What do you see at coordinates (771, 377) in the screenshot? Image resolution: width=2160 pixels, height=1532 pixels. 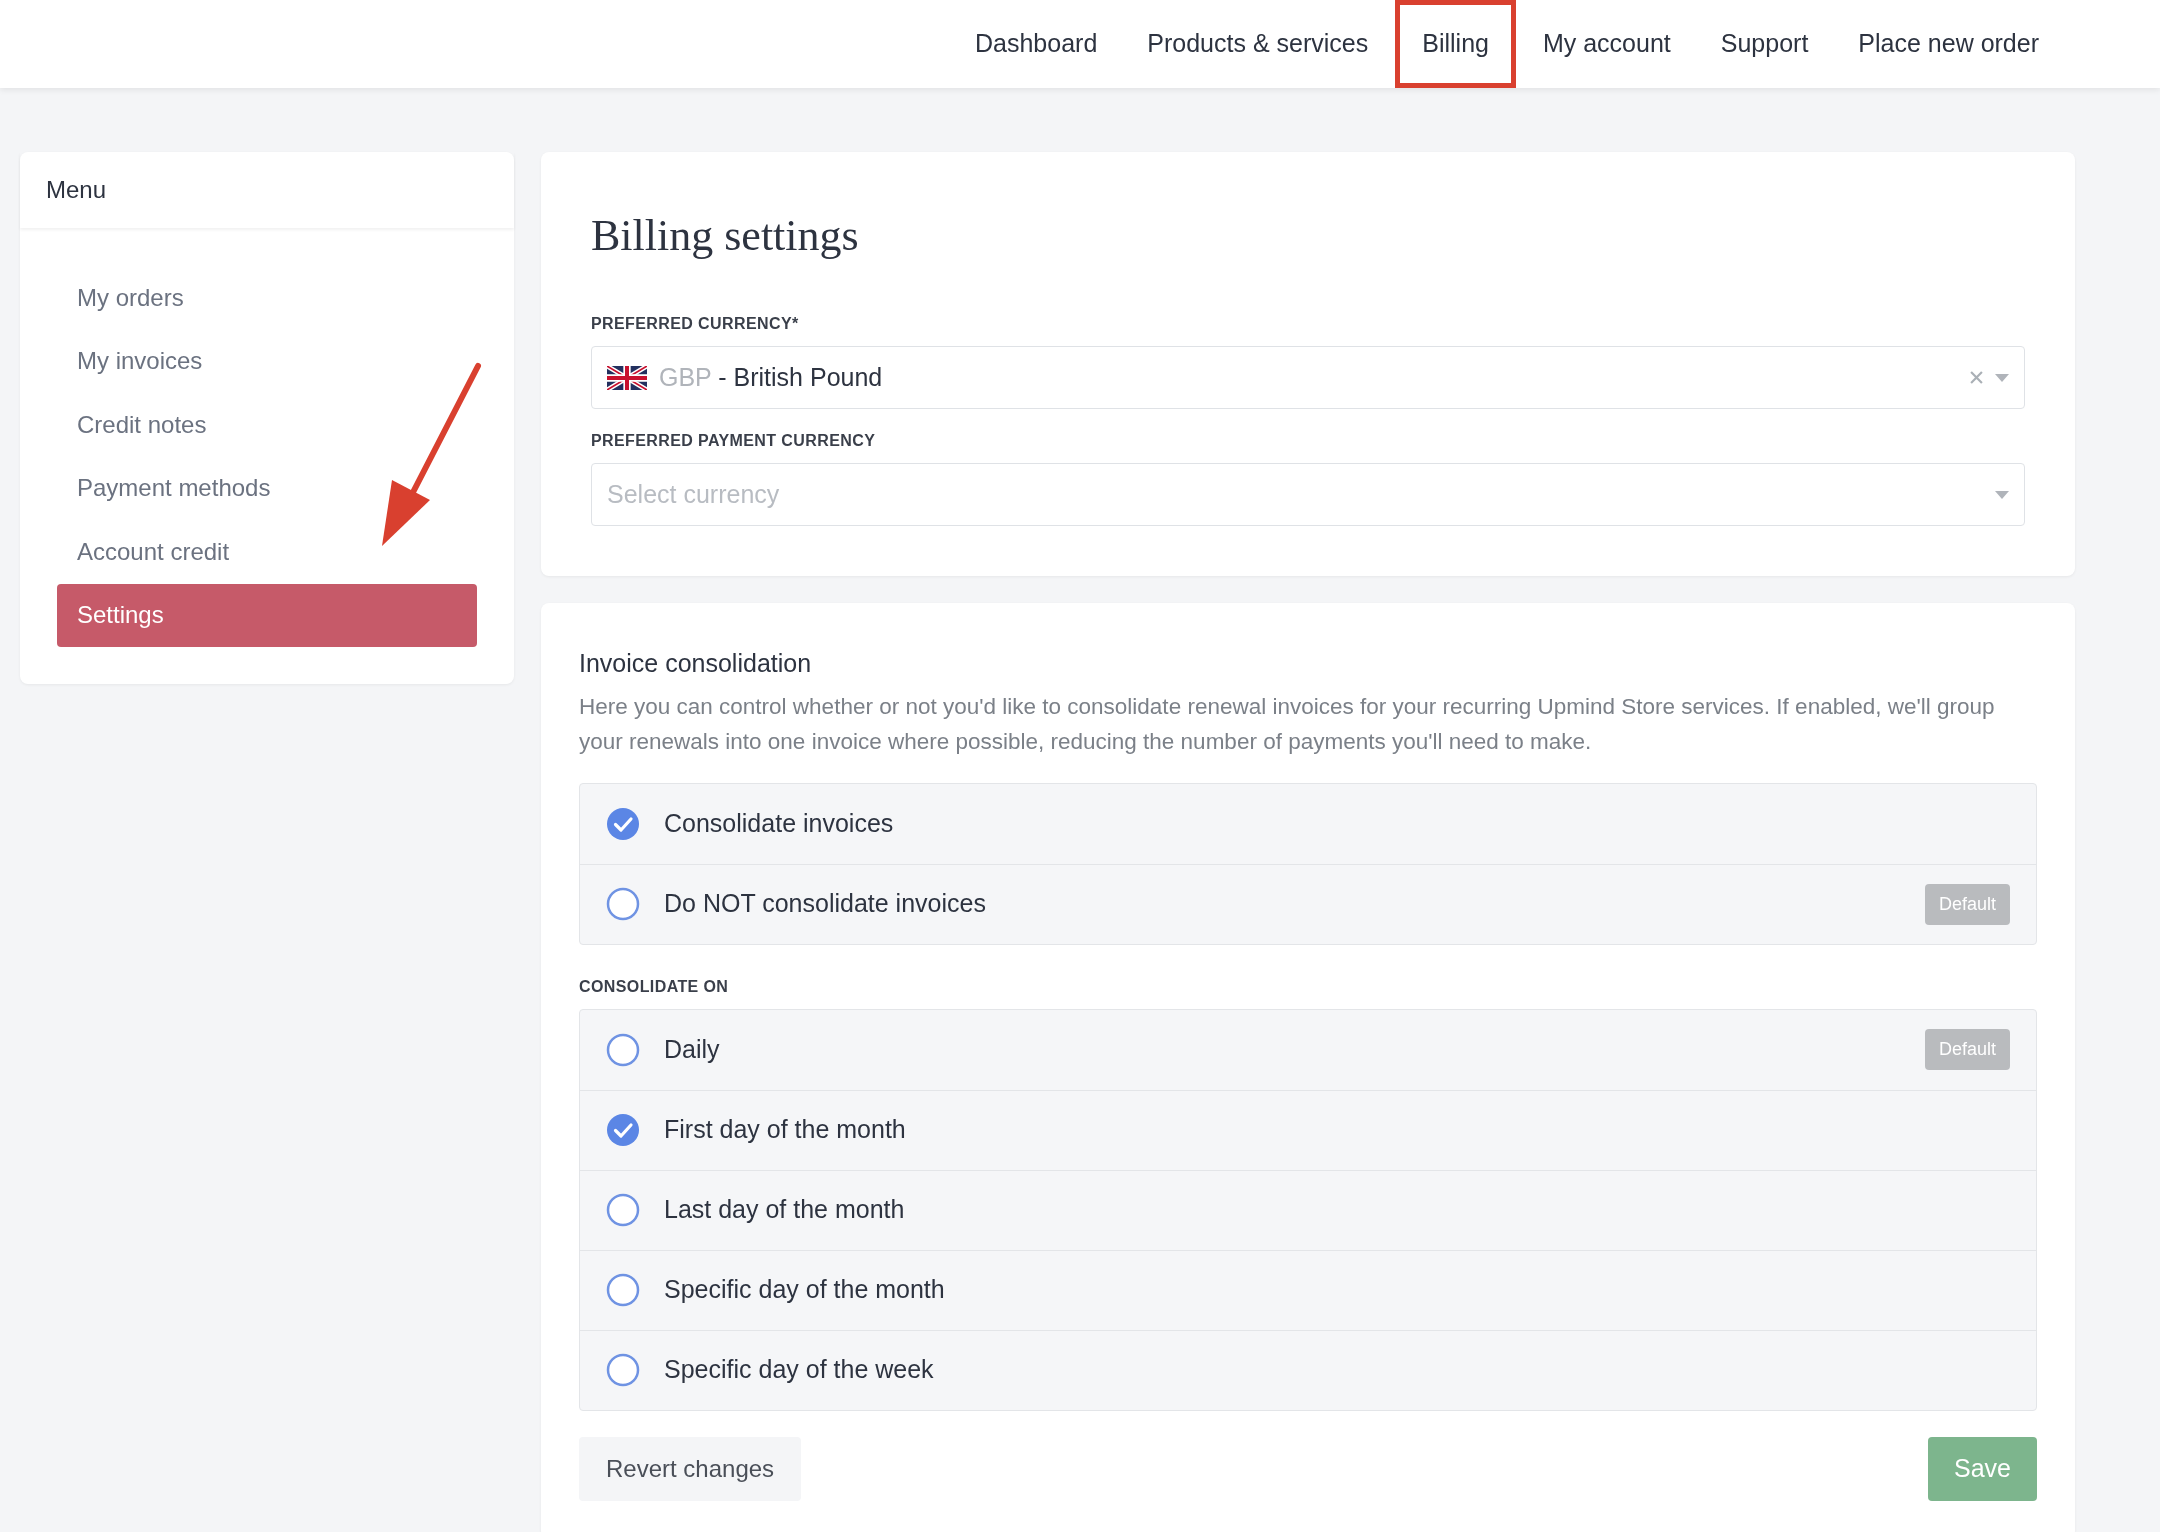 I see `selected-currency: GBP - British Pound` at bounding box center [771, 377].